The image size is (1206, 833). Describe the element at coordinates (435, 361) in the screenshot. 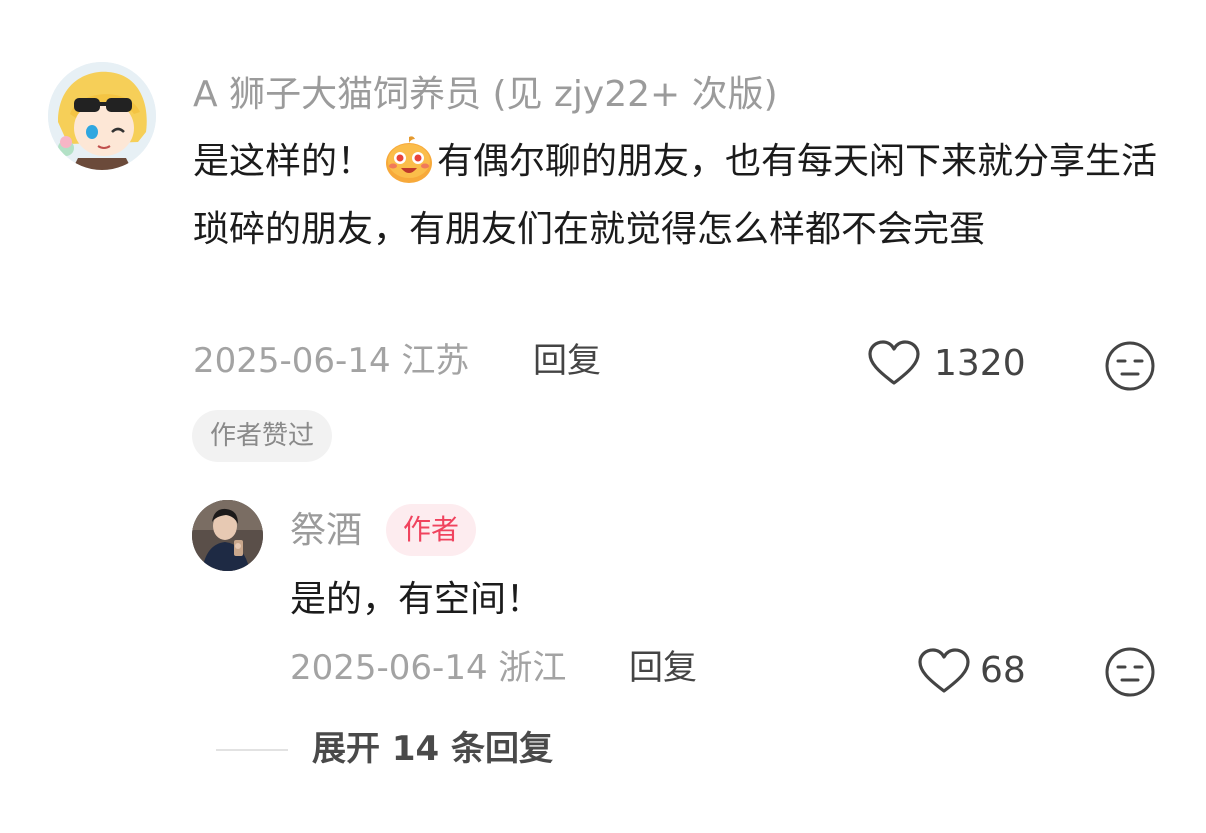

I see `comment-location: 江苏` at that location.